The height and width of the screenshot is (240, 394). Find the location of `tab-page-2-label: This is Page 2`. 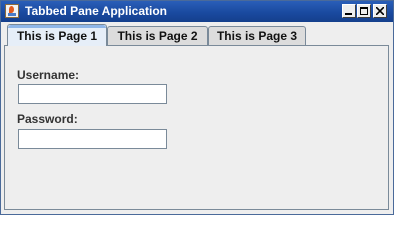

tab-page-2-label: This is Page 2 is located at coordinates (157, 36).